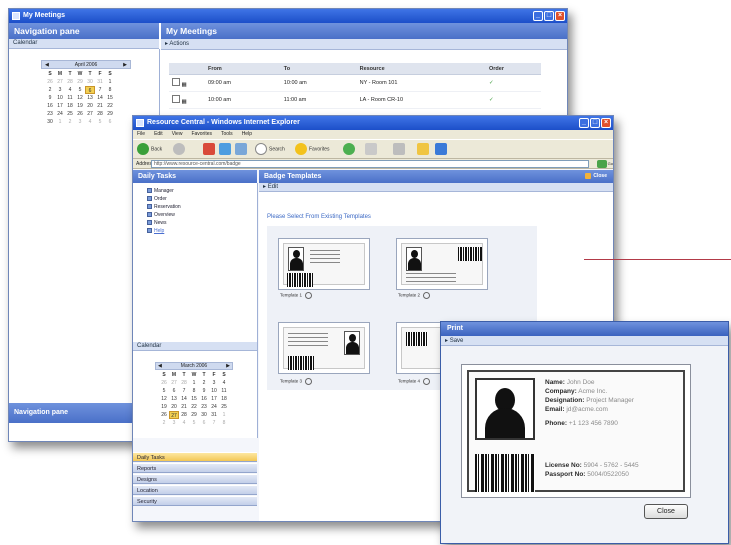 This screenshot has height=545, width=731. What do you see at coordinates (364, 44) in the screenshot?
I see `actions-toolbar: ▸ Actions` at bounding box center [364, 44].